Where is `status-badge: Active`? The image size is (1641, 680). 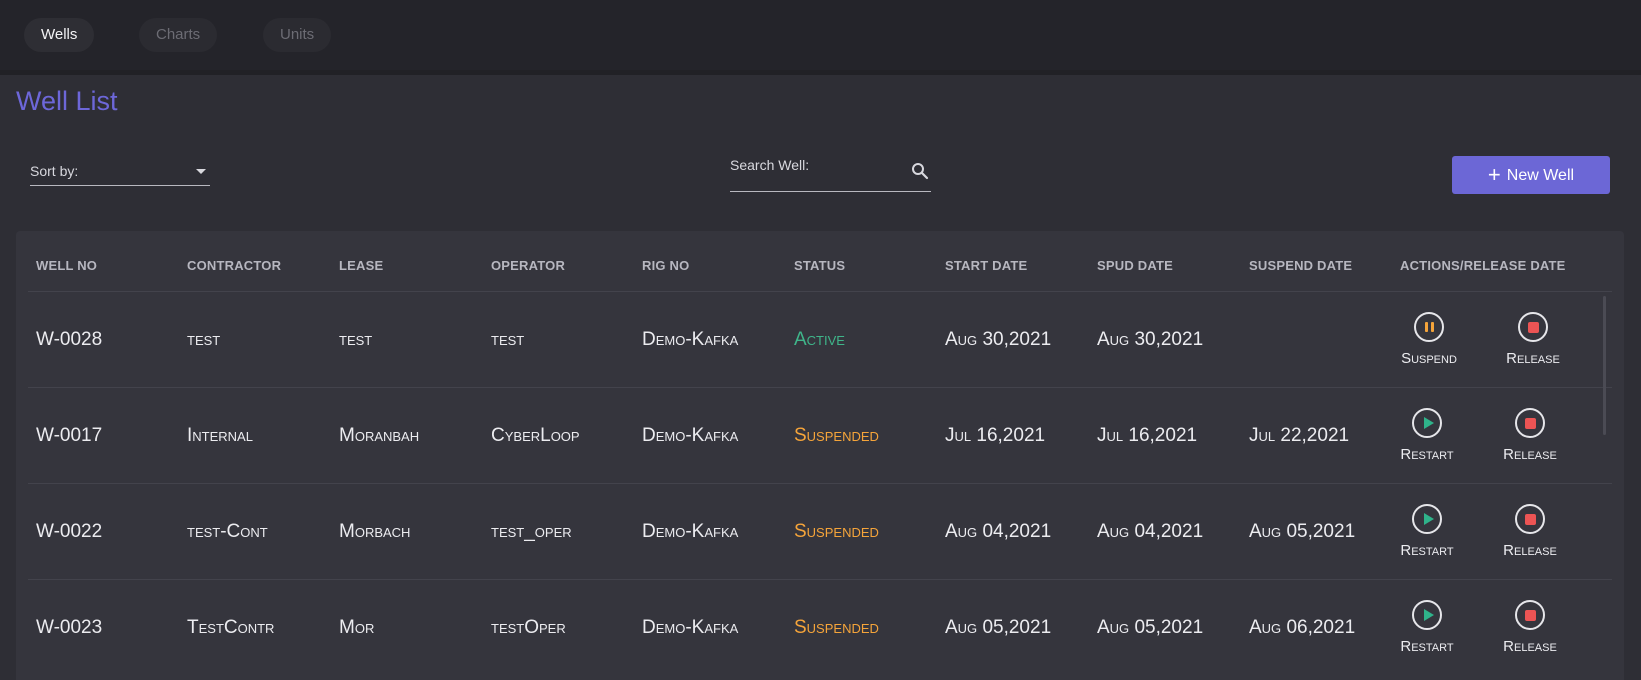
status-badge: Active is located at coordinates (819, 339).